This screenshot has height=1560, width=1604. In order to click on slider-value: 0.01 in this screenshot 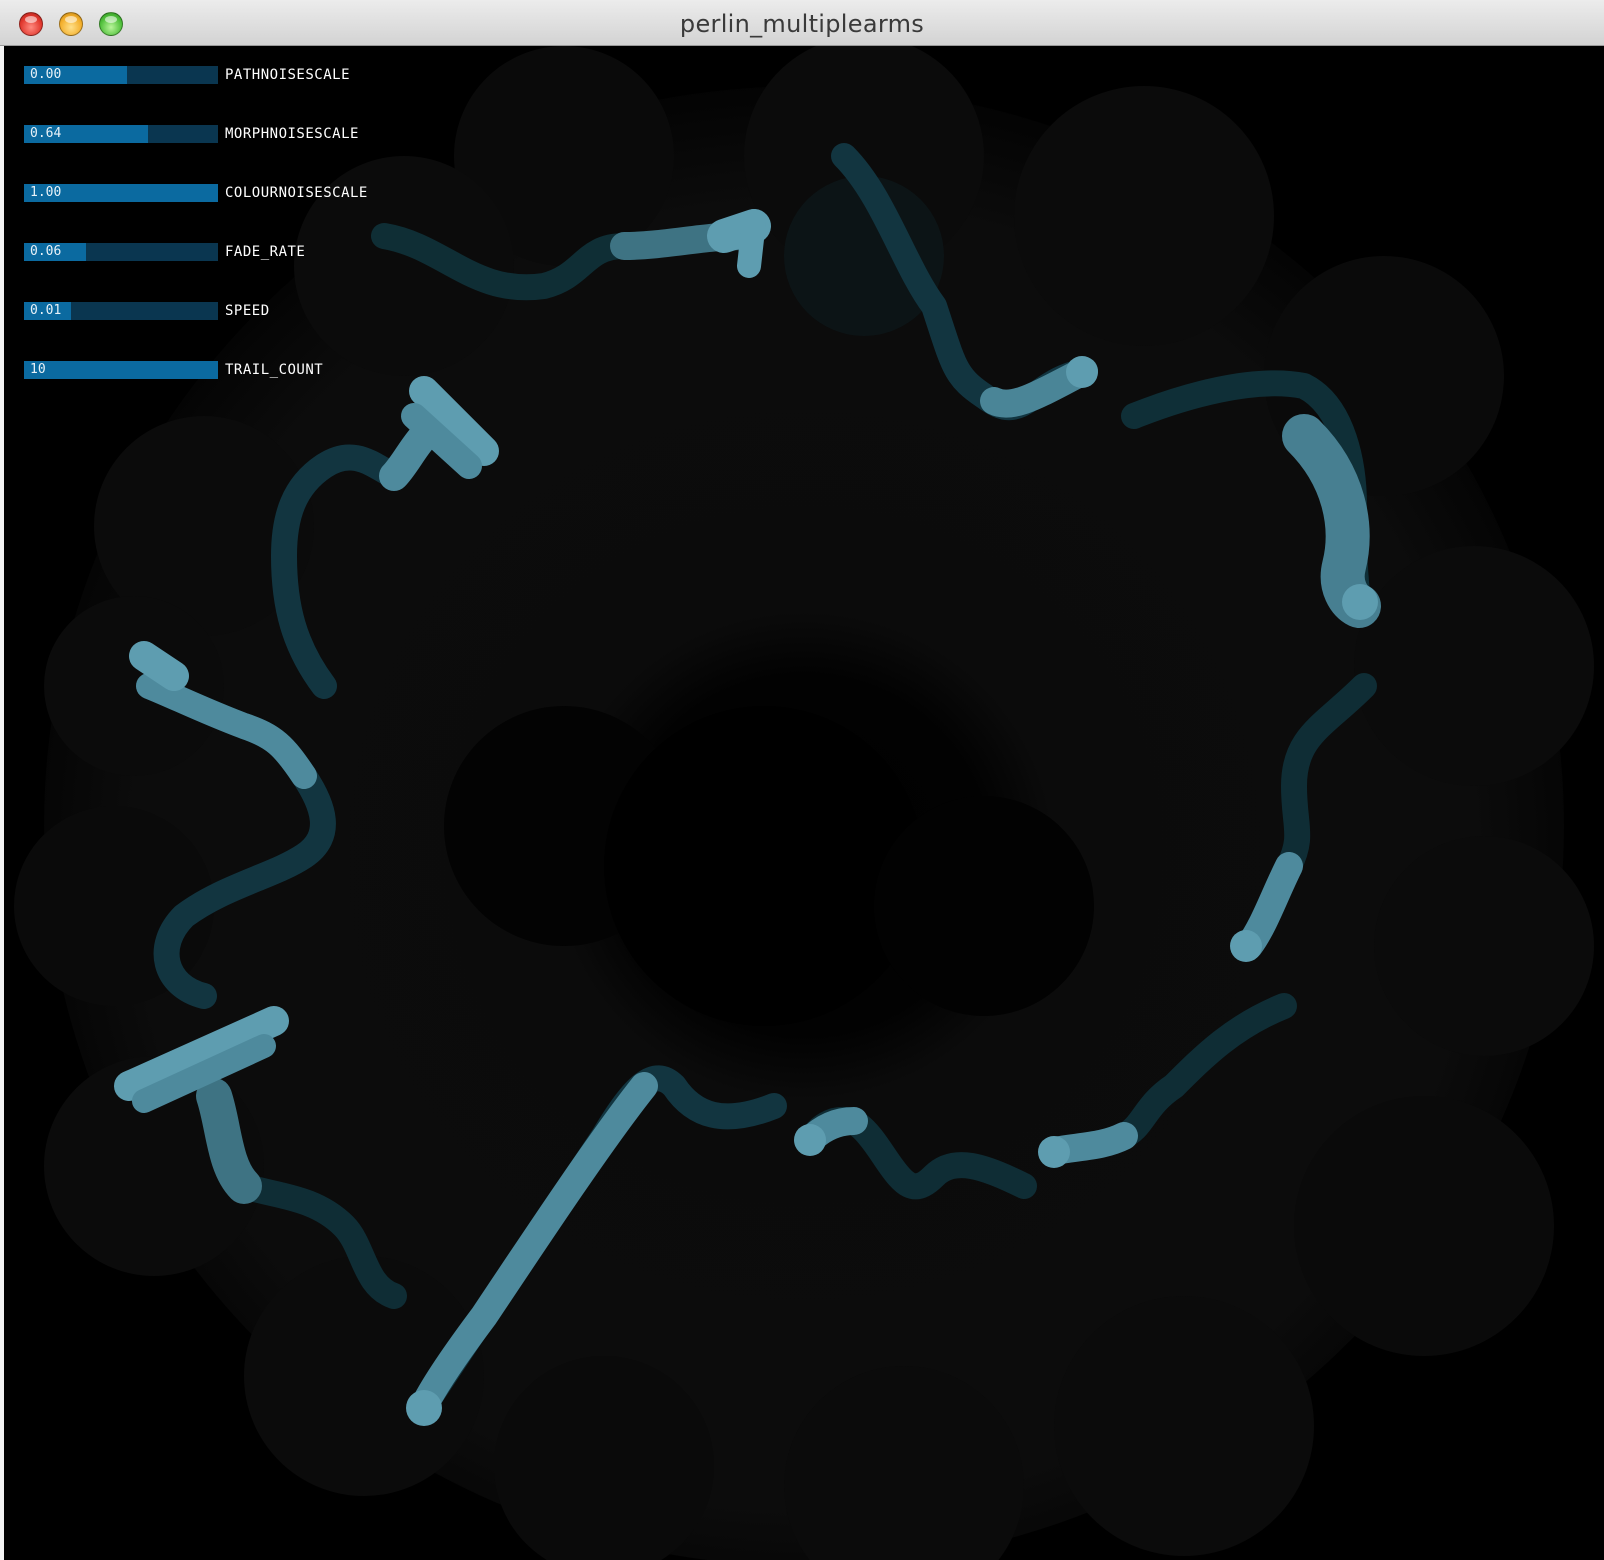, I will do `click(46, 310)`.